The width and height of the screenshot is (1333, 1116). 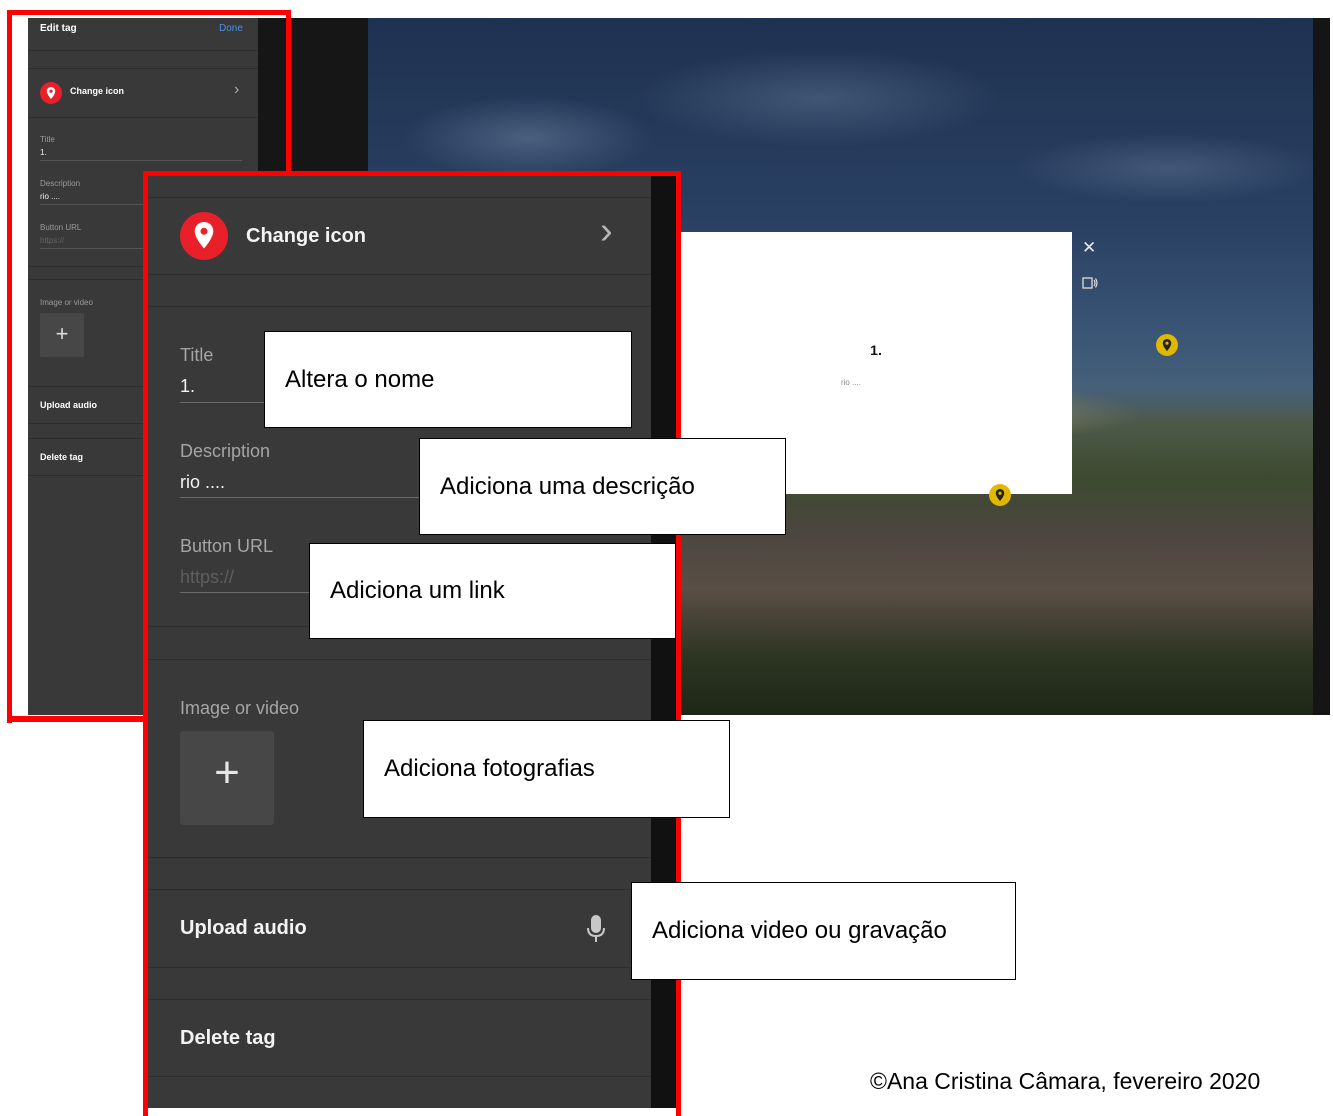 What do you see at coordinates (799, 930) in the screenshot?
I see `callout-audio-text: Adiciona video ou gravação` at bounding box center [799, 930].